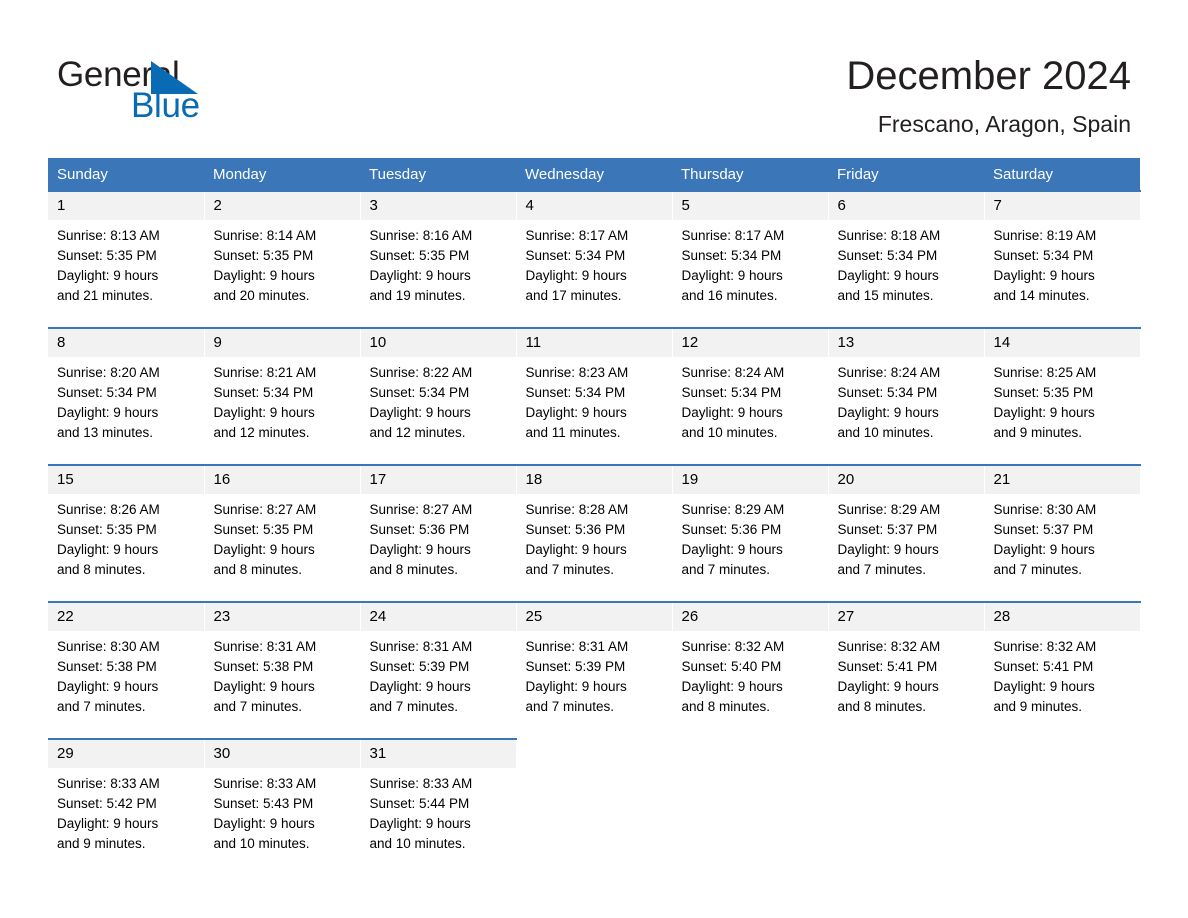 The image size is (1188, 918). I want to click on day-number: 3, so click(438, 206).